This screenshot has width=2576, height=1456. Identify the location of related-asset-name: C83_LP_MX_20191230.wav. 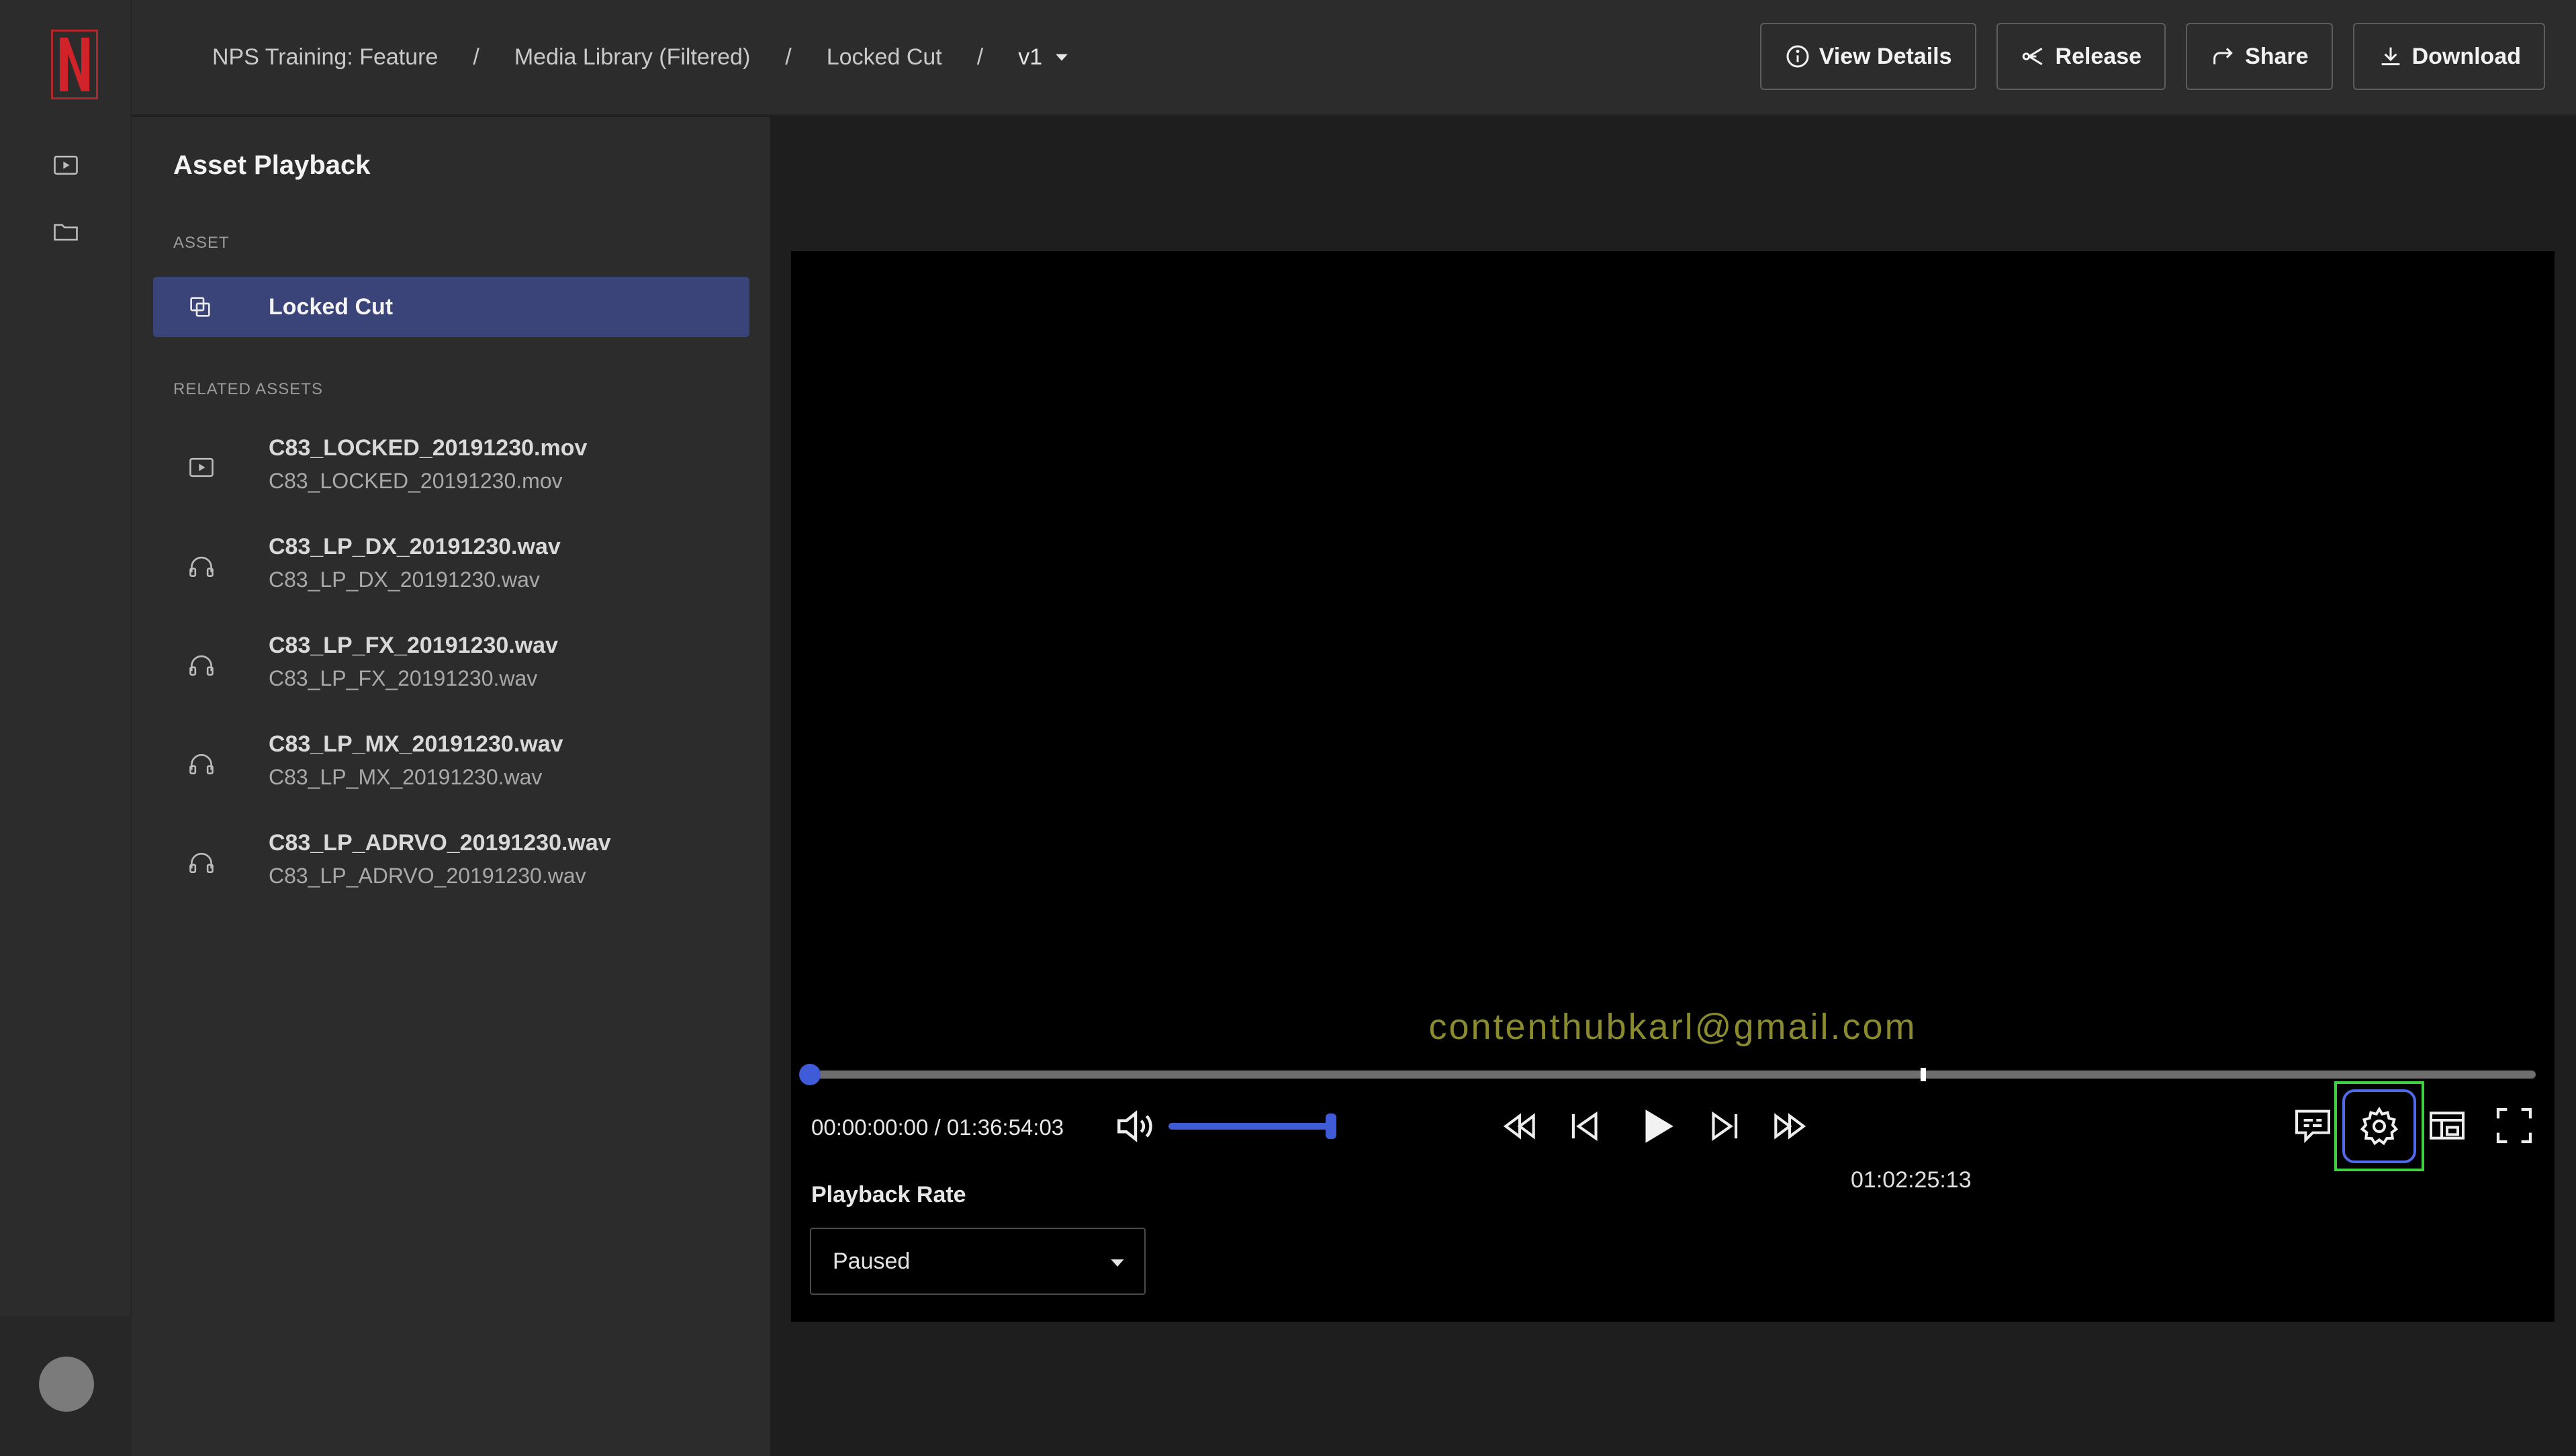
(416, 744).